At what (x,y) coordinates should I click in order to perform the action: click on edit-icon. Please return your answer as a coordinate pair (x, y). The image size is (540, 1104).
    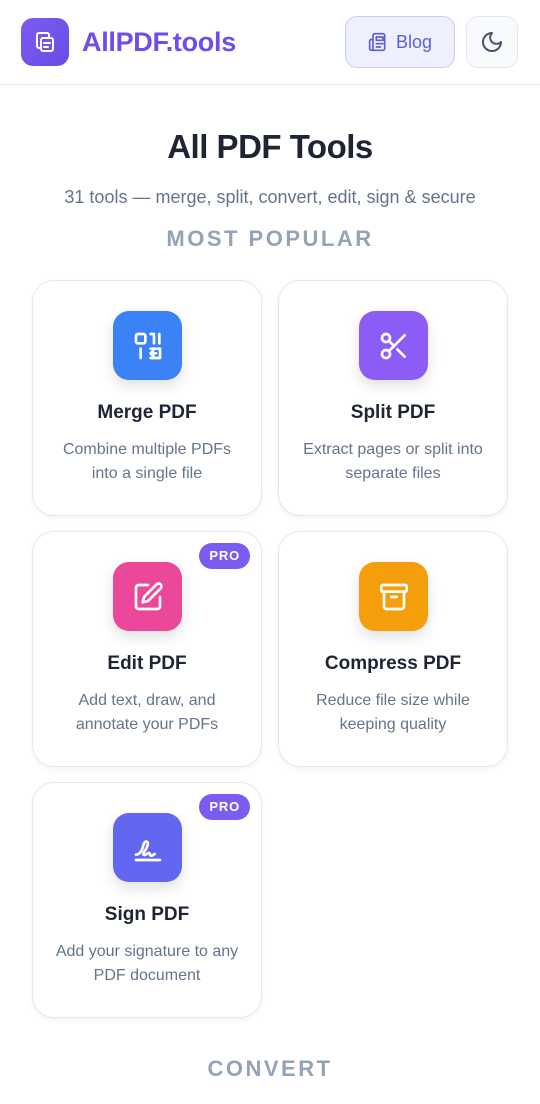
    Looking at the image, I should click on (148, 595).